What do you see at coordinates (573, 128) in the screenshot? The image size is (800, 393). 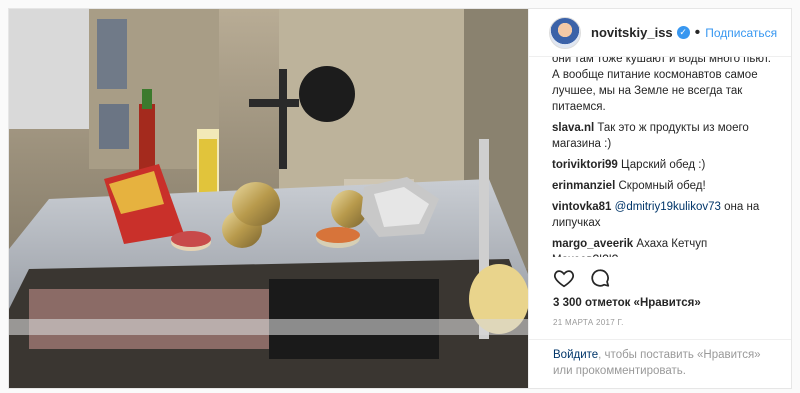 I see `comment-username: slava.nl` at bounding box center [573, 128].